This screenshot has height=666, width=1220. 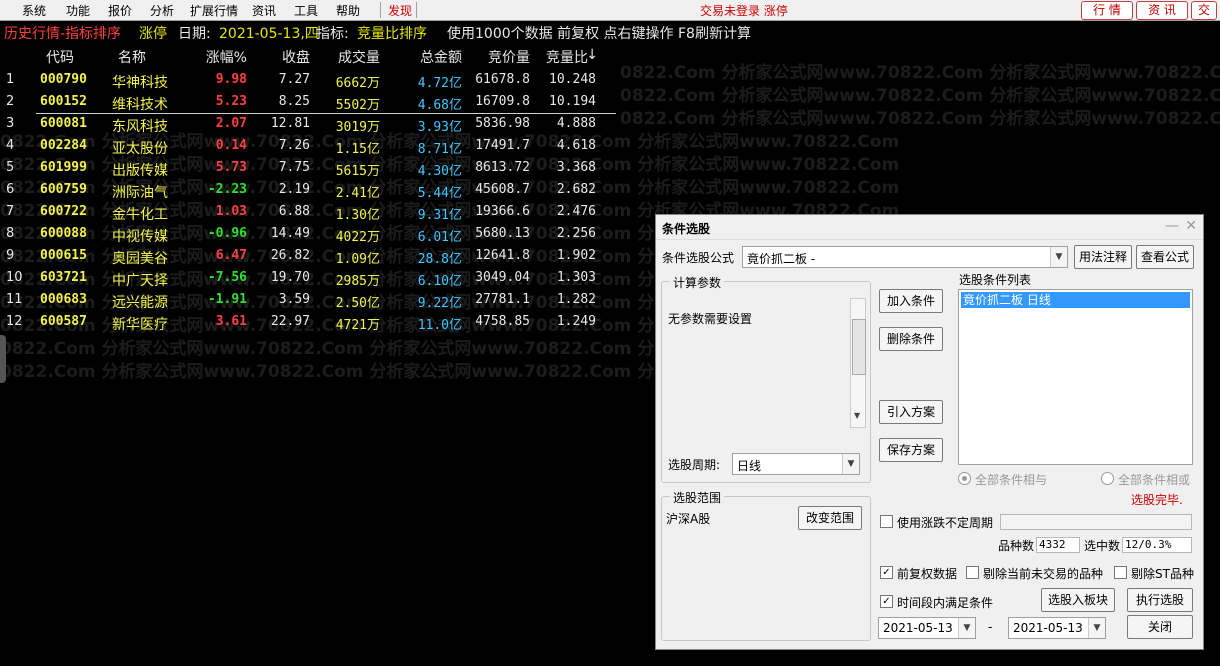 What do you see at coordinates (1120, 572) in the screenshot?
I see `excl-st-checkbox` at bounding box center [1120, 572].